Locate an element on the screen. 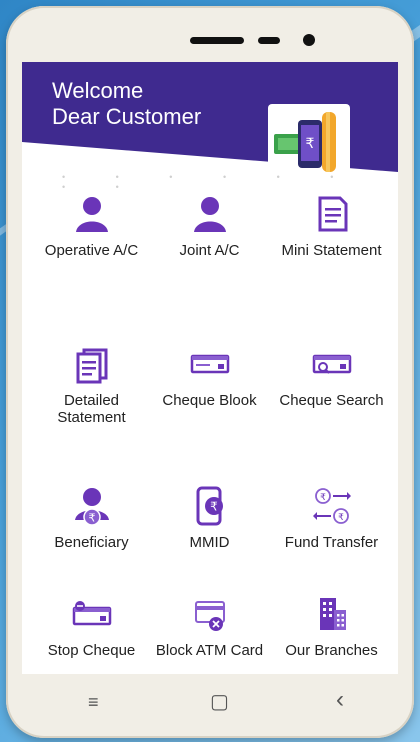  menu-beneficiary: ₹ Beneficiary is located at coordinates (91, 518).